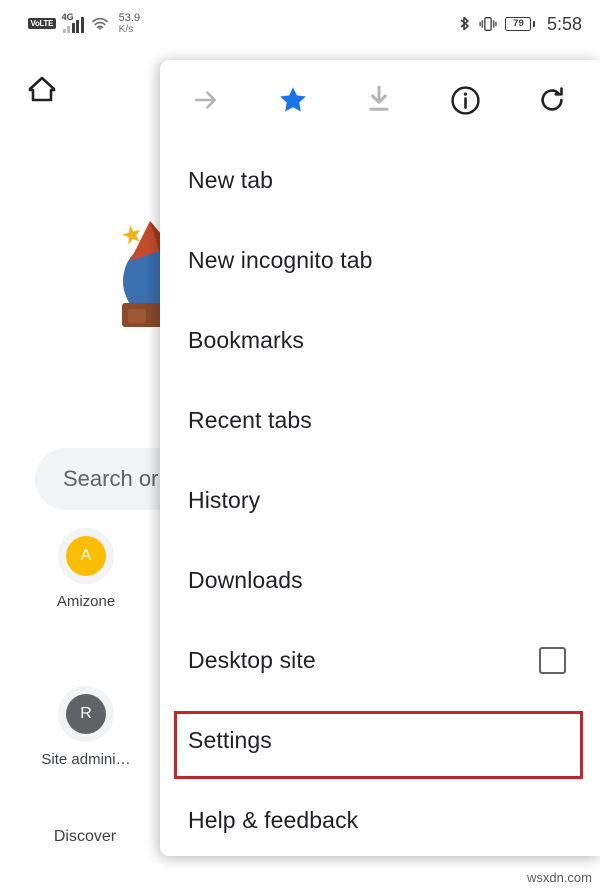  I want to click on shortcut-label: Amizone, so click(86, 601).